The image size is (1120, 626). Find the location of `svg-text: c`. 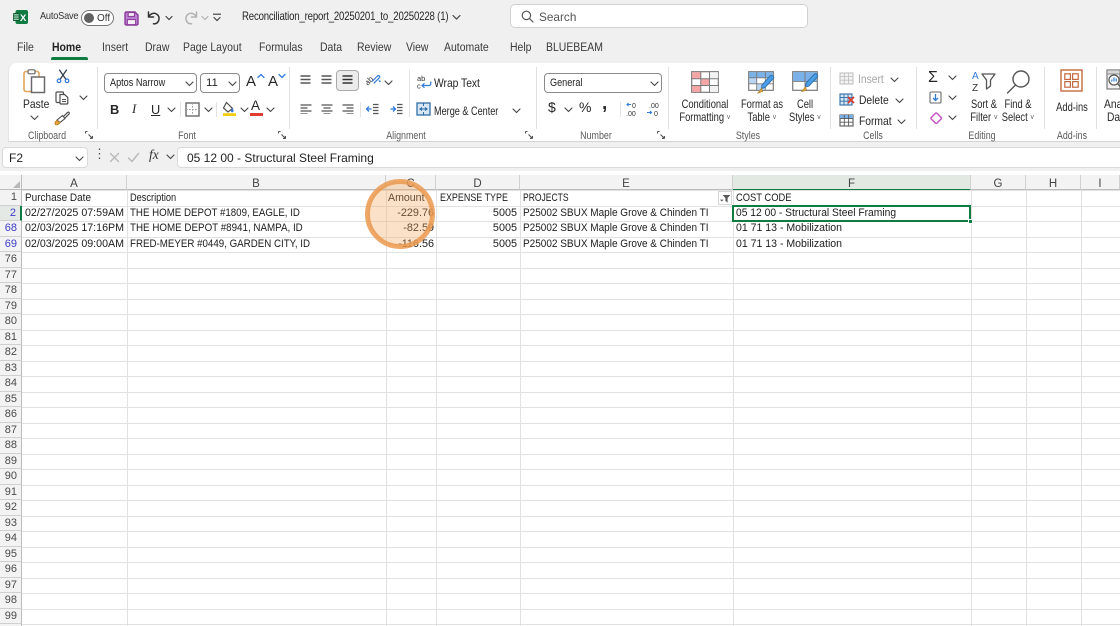

svg-text: c is located at coordinates (419, 86).